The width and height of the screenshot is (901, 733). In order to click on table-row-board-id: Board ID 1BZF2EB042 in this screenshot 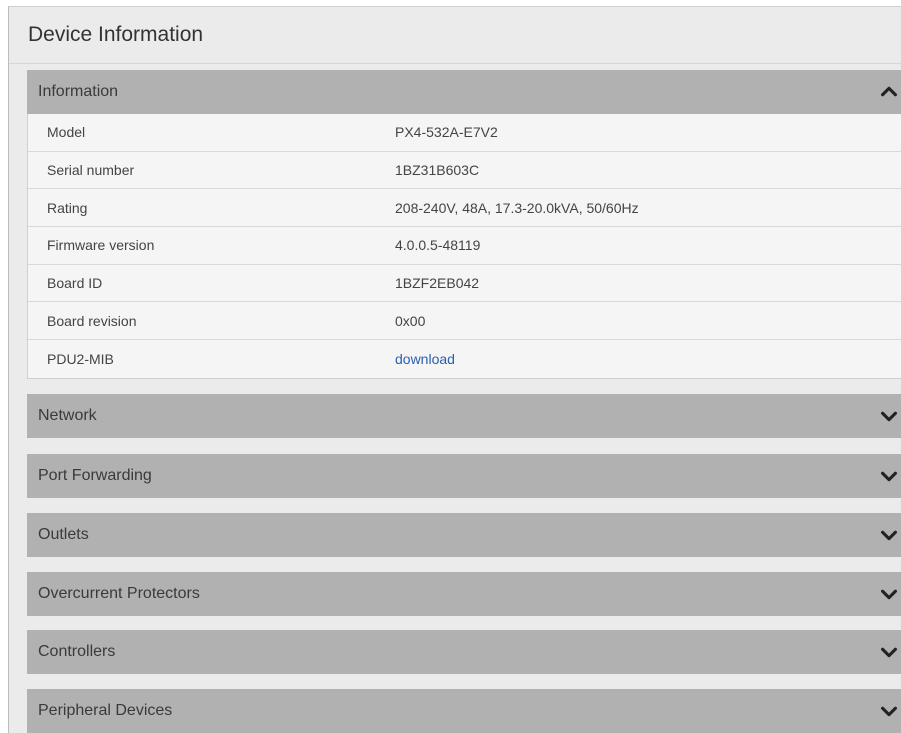, I will do `click(464, 284)`.